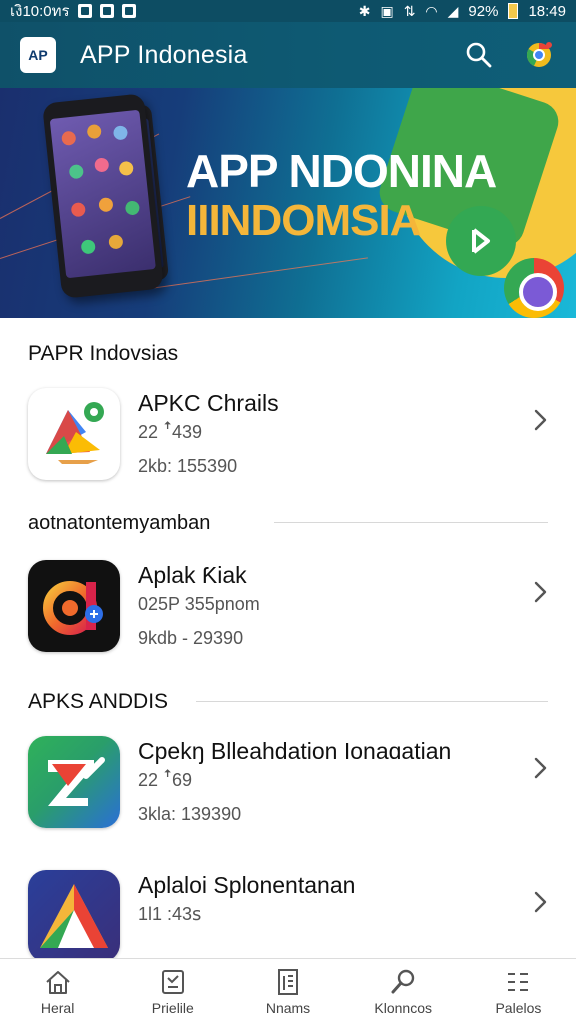 This screenshot has height=1024, width=576. Describe the element at coordinates (57, 1007) in the screenshot. I see `nav-label: Heral` at that location.